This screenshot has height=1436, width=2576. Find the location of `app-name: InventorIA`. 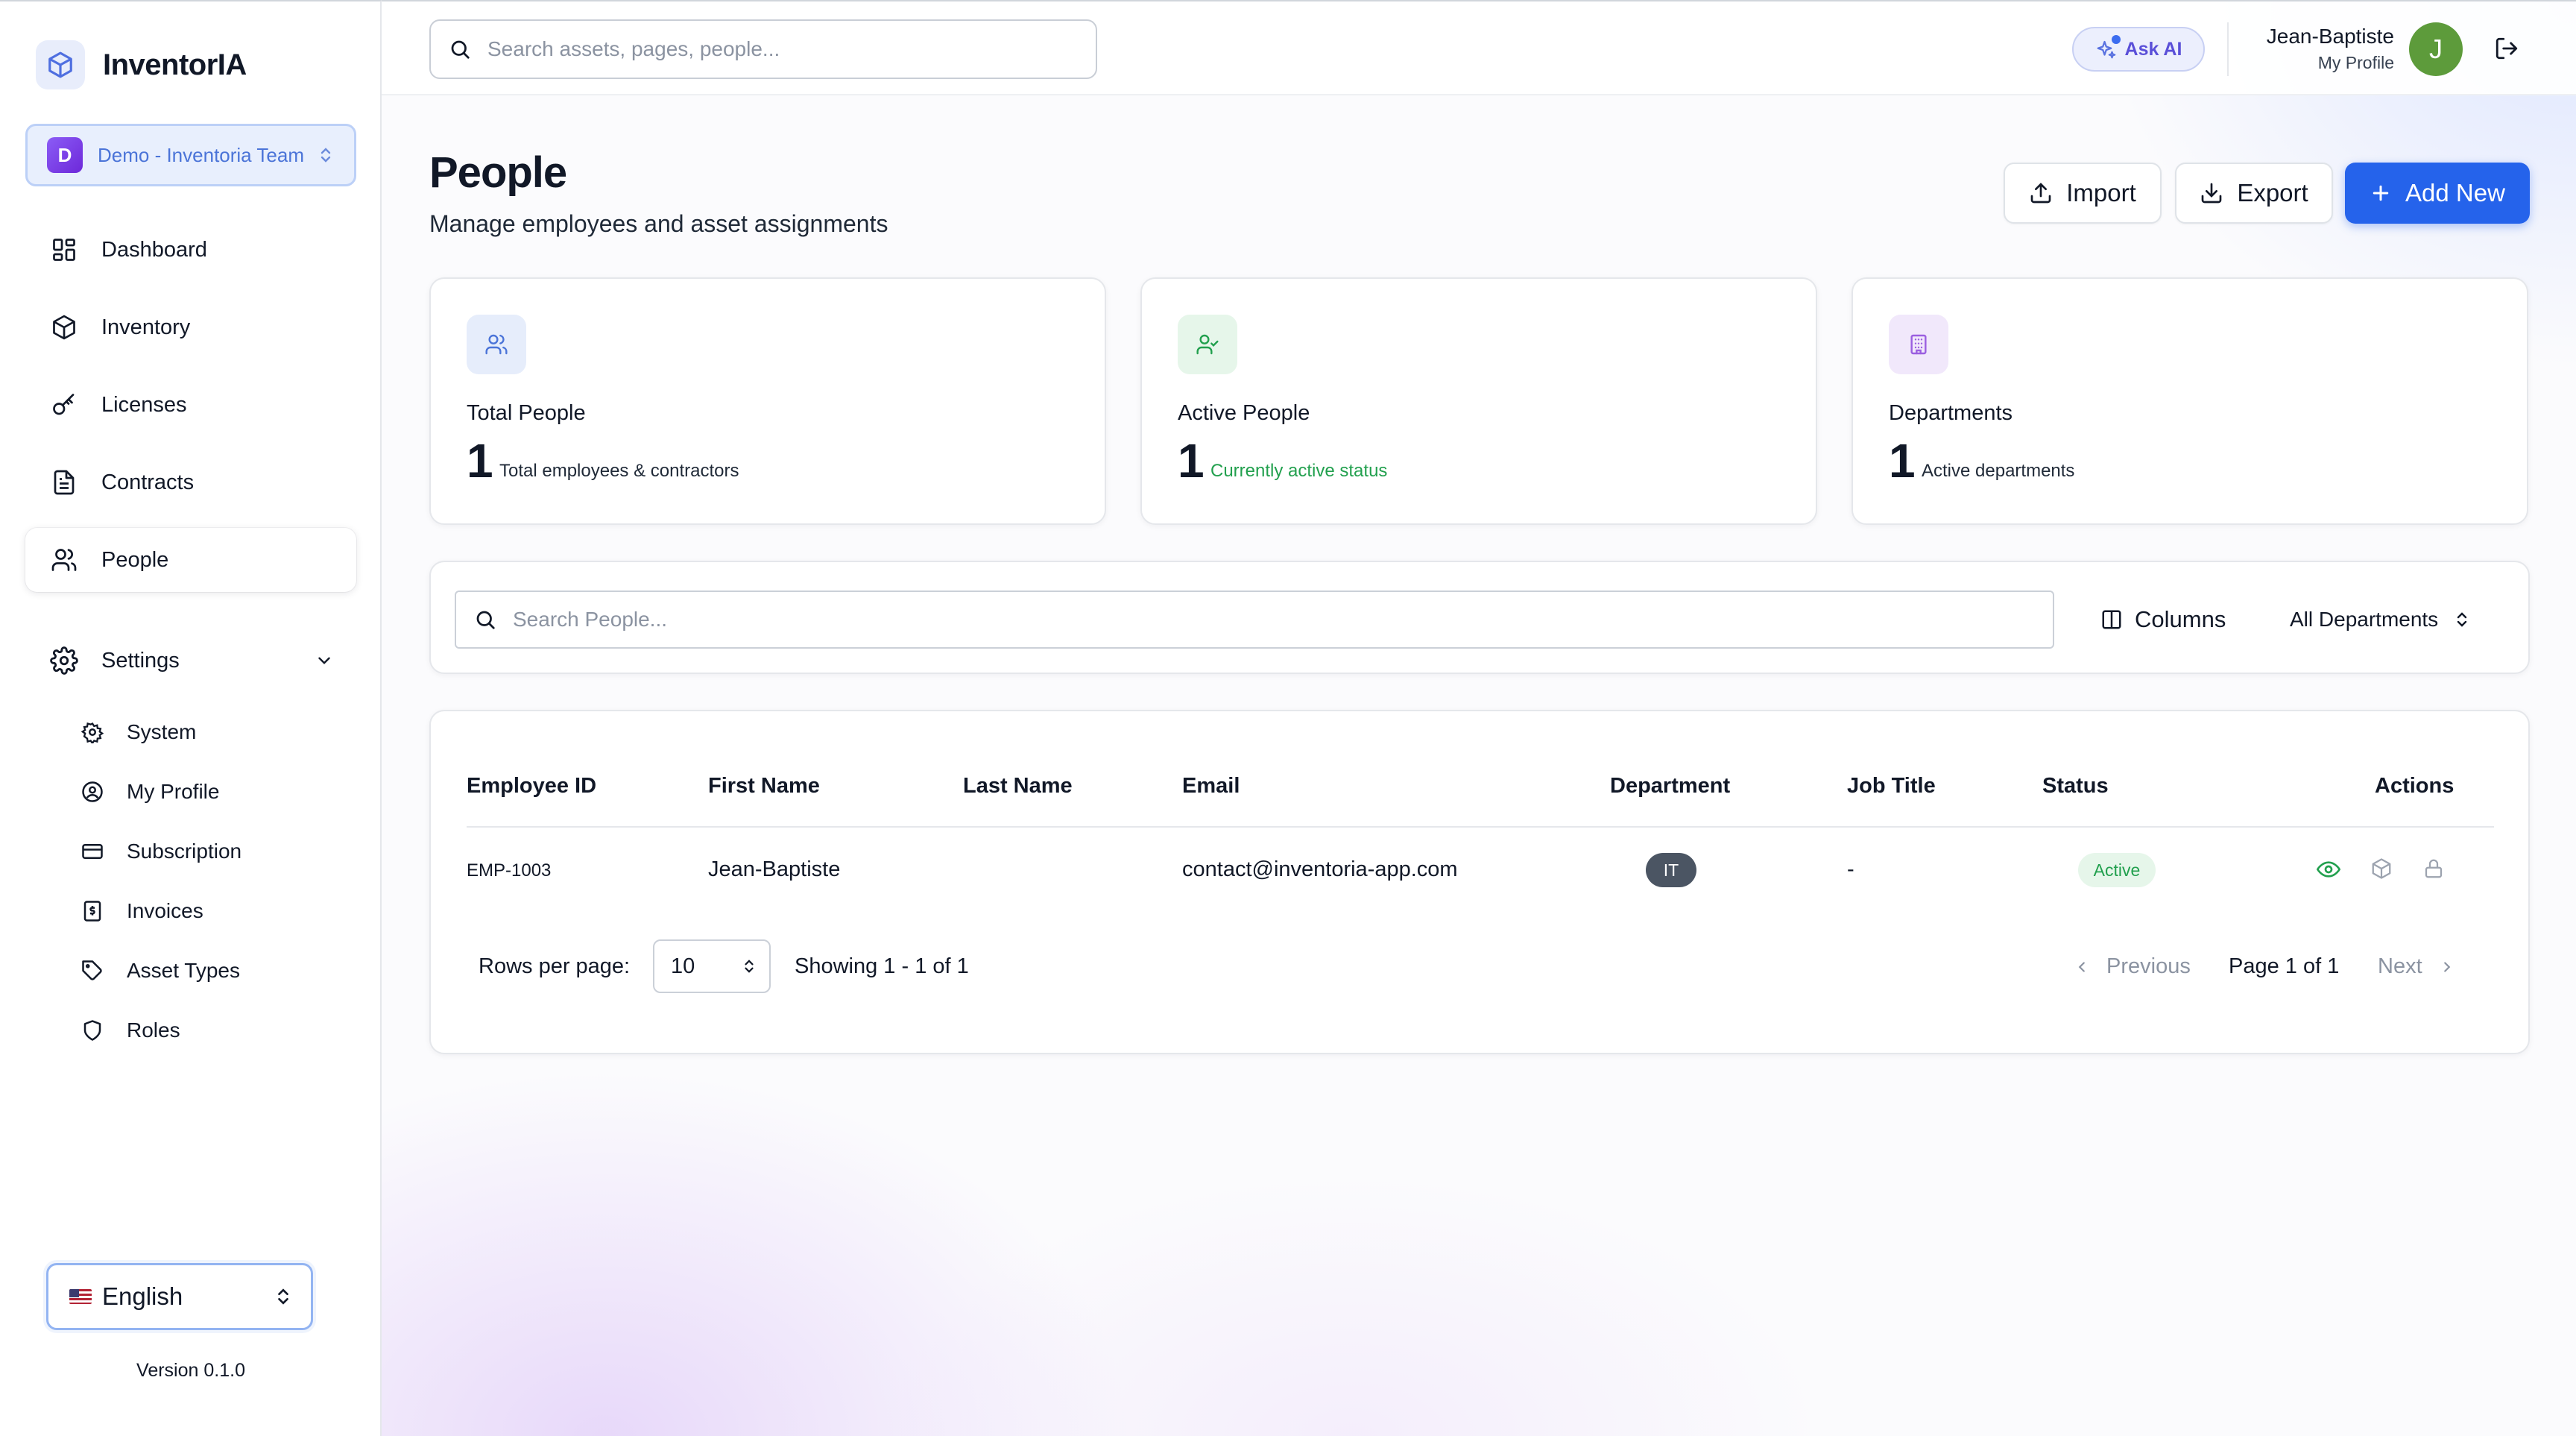

app-name: InventorIA is located at coordinates (175, 64).